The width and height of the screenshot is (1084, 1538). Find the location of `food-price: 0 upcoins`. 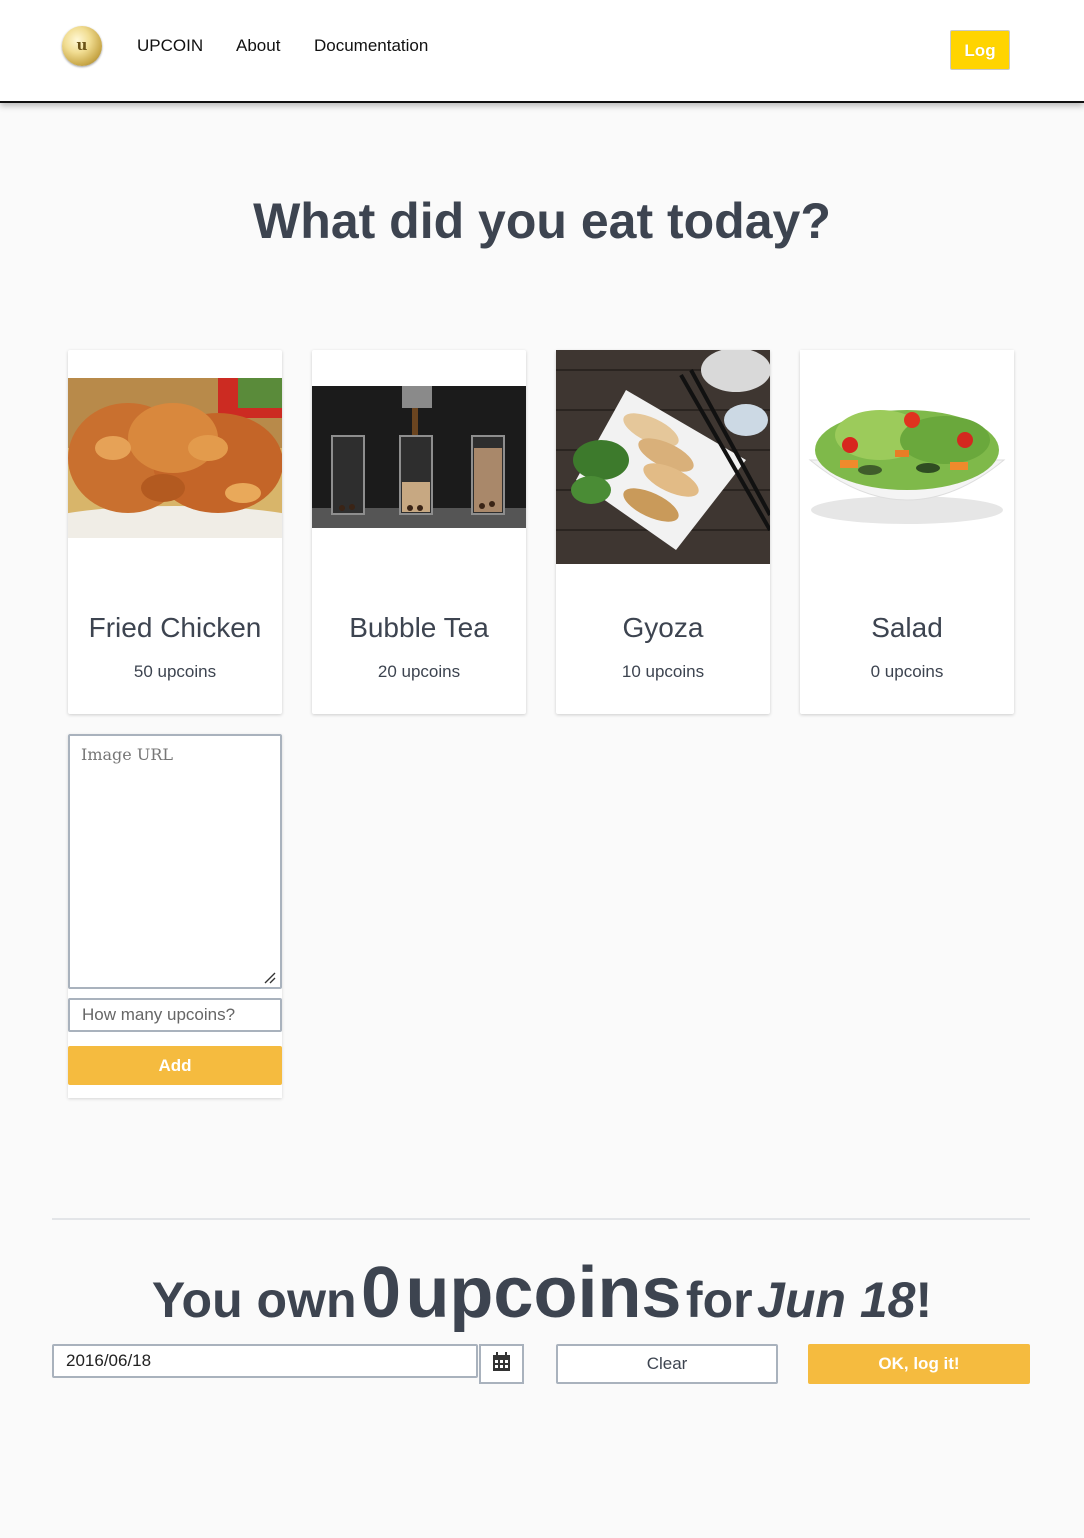

food-price: 0 upcoins is located at coordinates (907, 671).